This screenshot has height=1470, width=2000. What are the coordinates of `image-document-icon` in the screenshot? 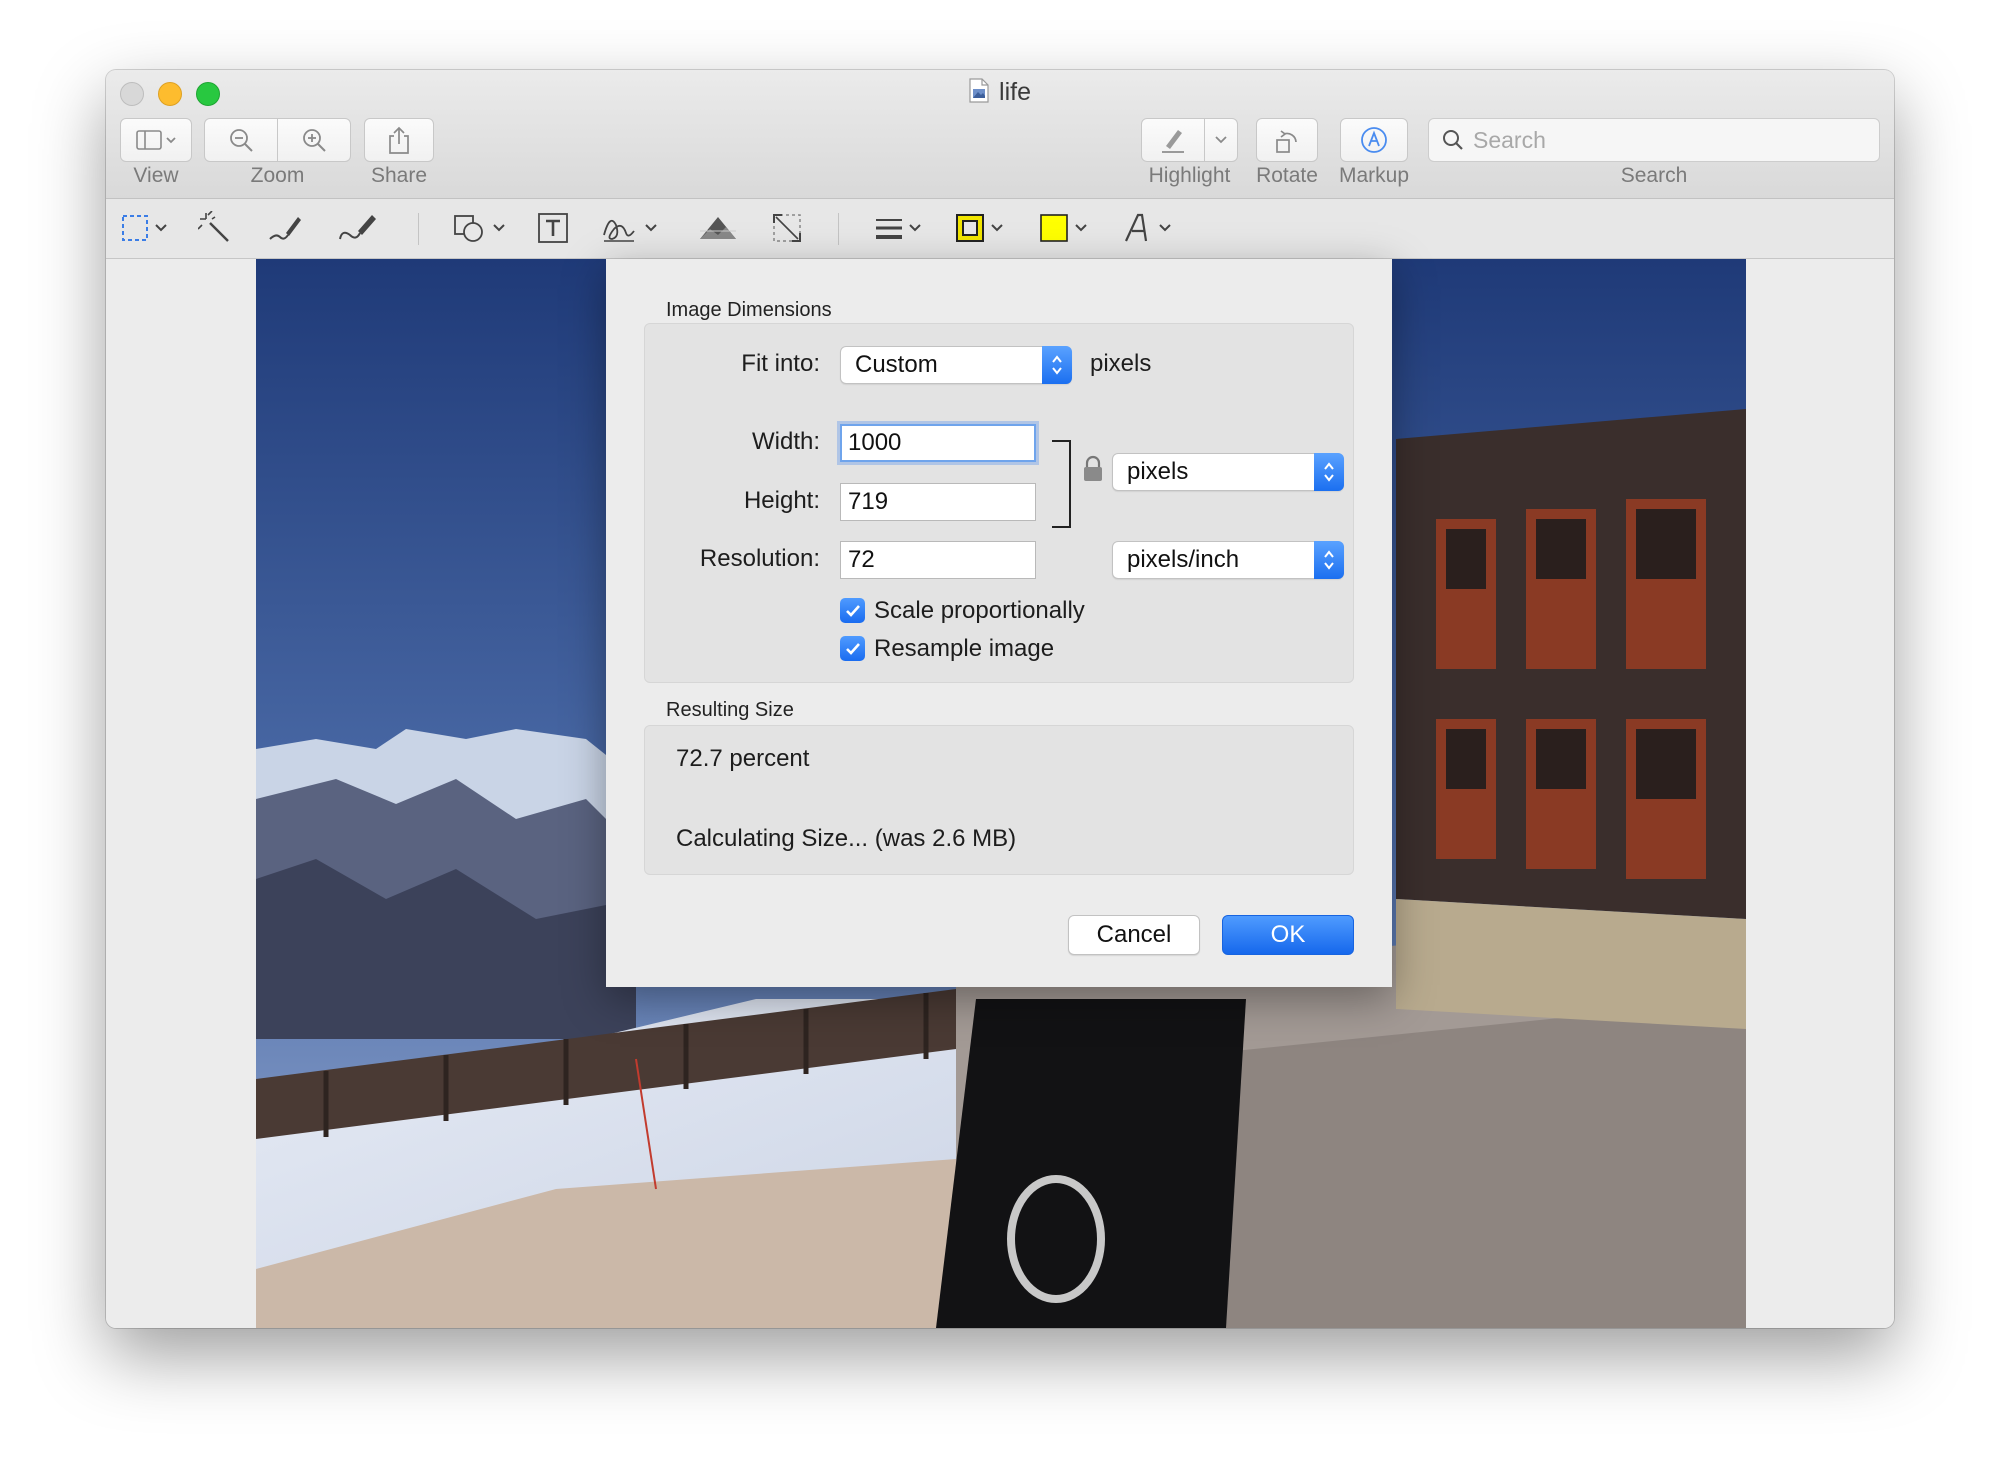 It's located at (979, 90).